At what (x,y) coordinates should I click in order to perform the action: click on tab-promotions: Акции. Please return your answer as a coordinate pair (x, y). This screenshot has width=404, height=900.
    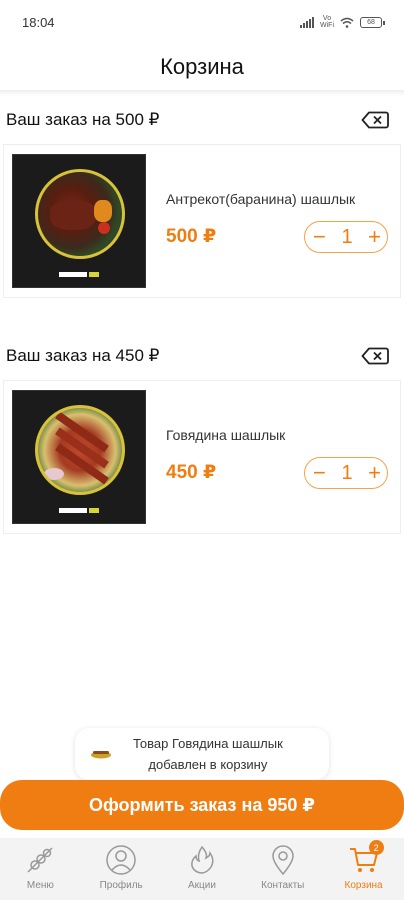
    Looking at the image, I should click on (202, 866).